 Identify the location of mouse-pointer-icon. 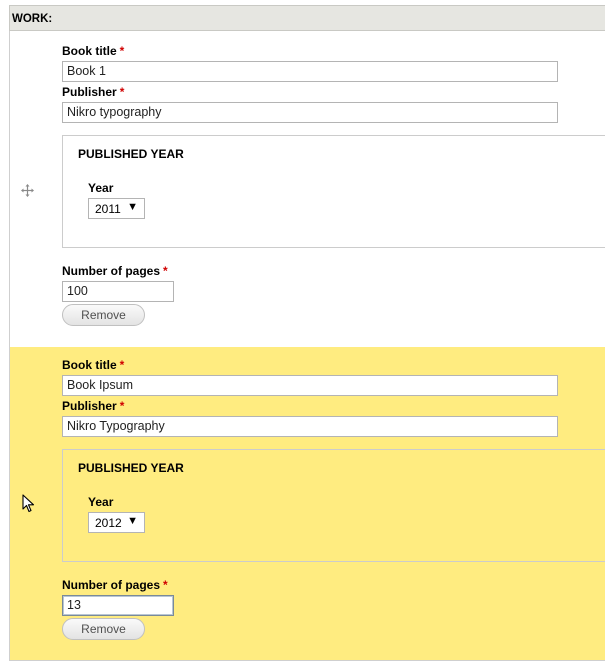
(28, 503).